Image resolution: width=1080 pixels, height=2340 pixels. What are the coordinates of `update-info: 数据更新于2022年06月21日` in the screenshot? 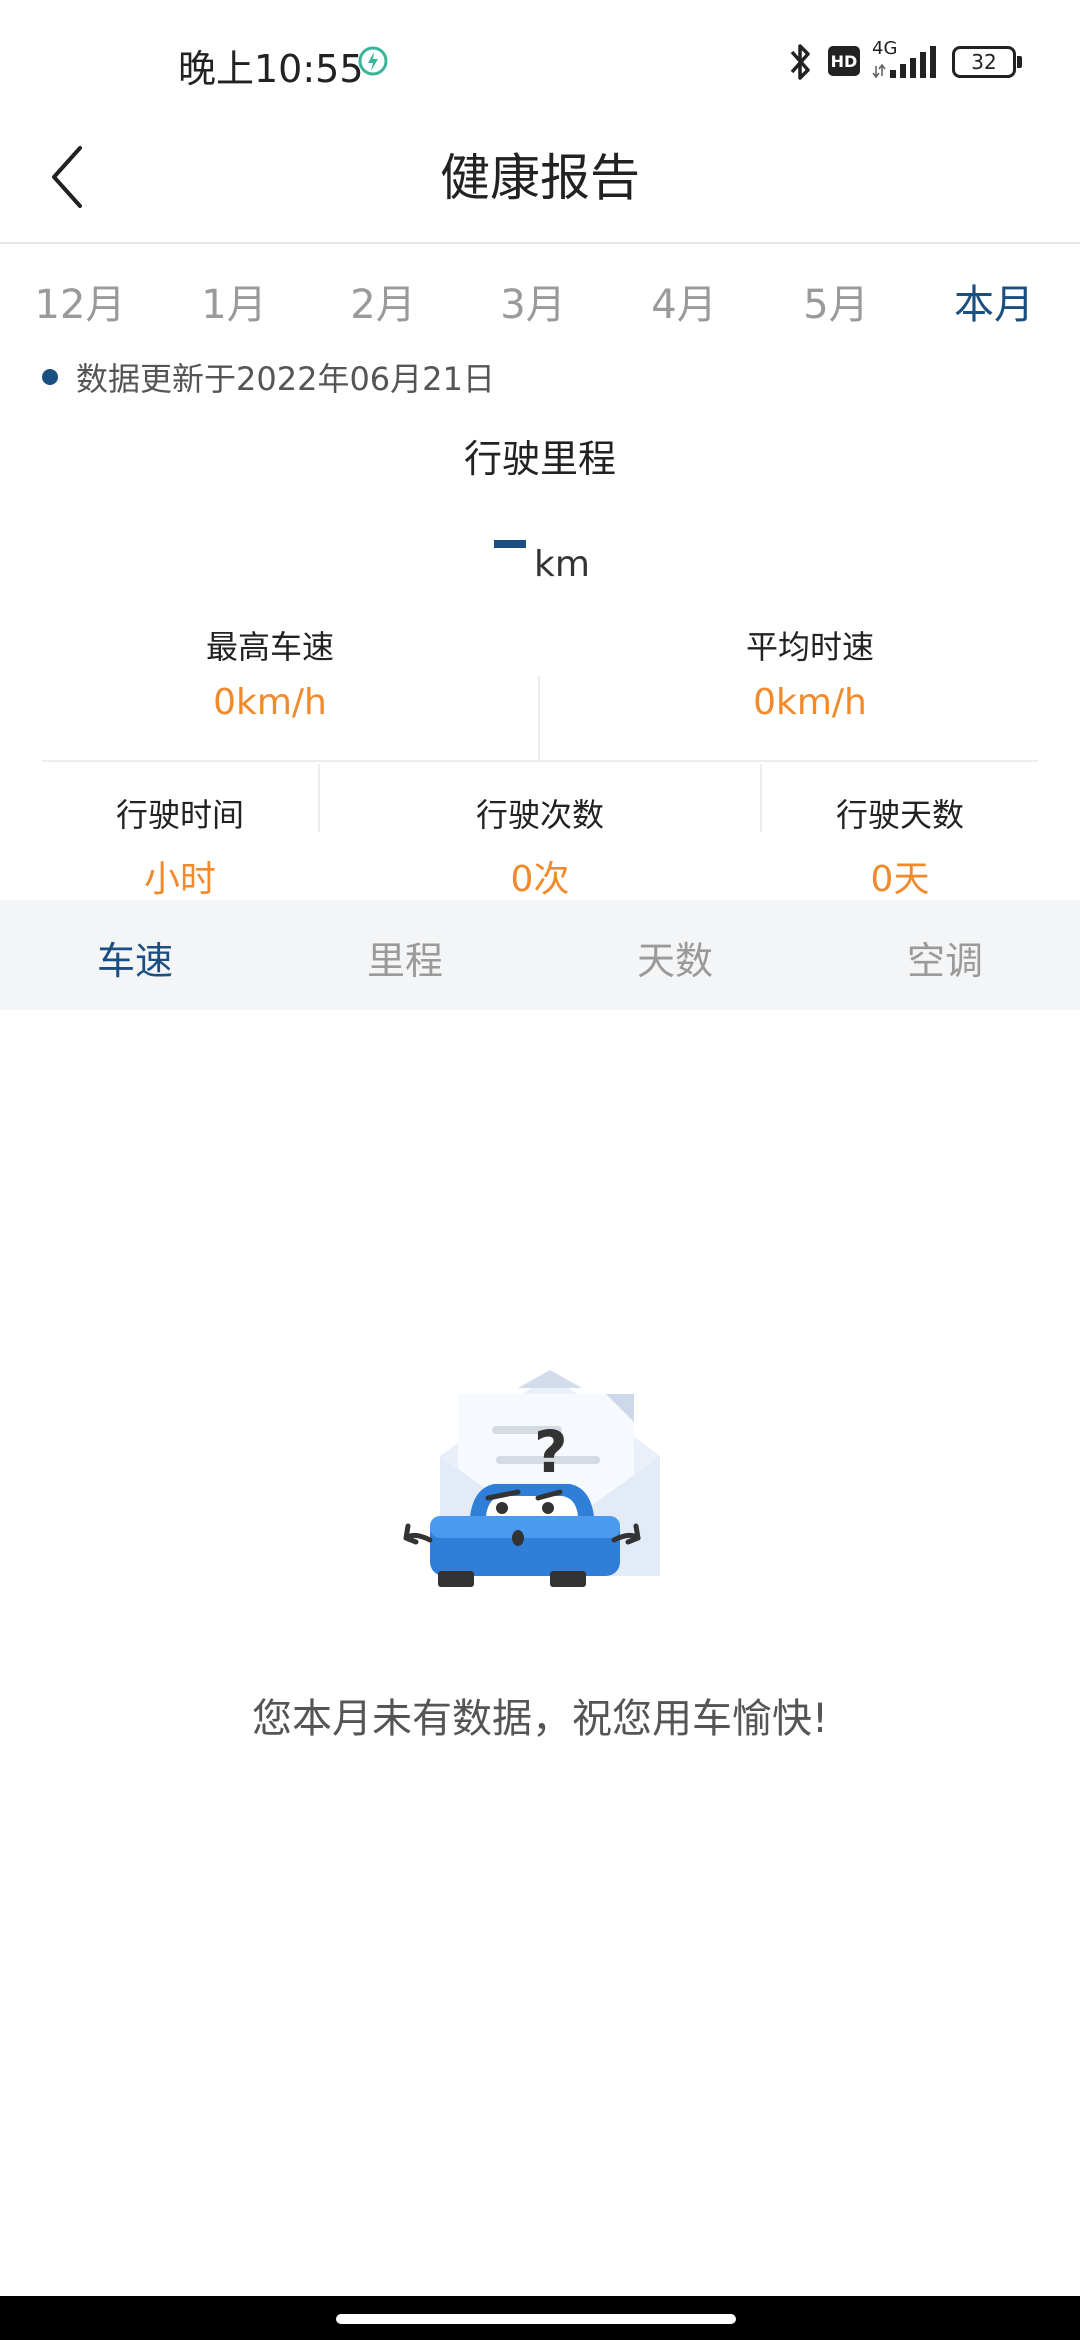 It's located at (268, 377).